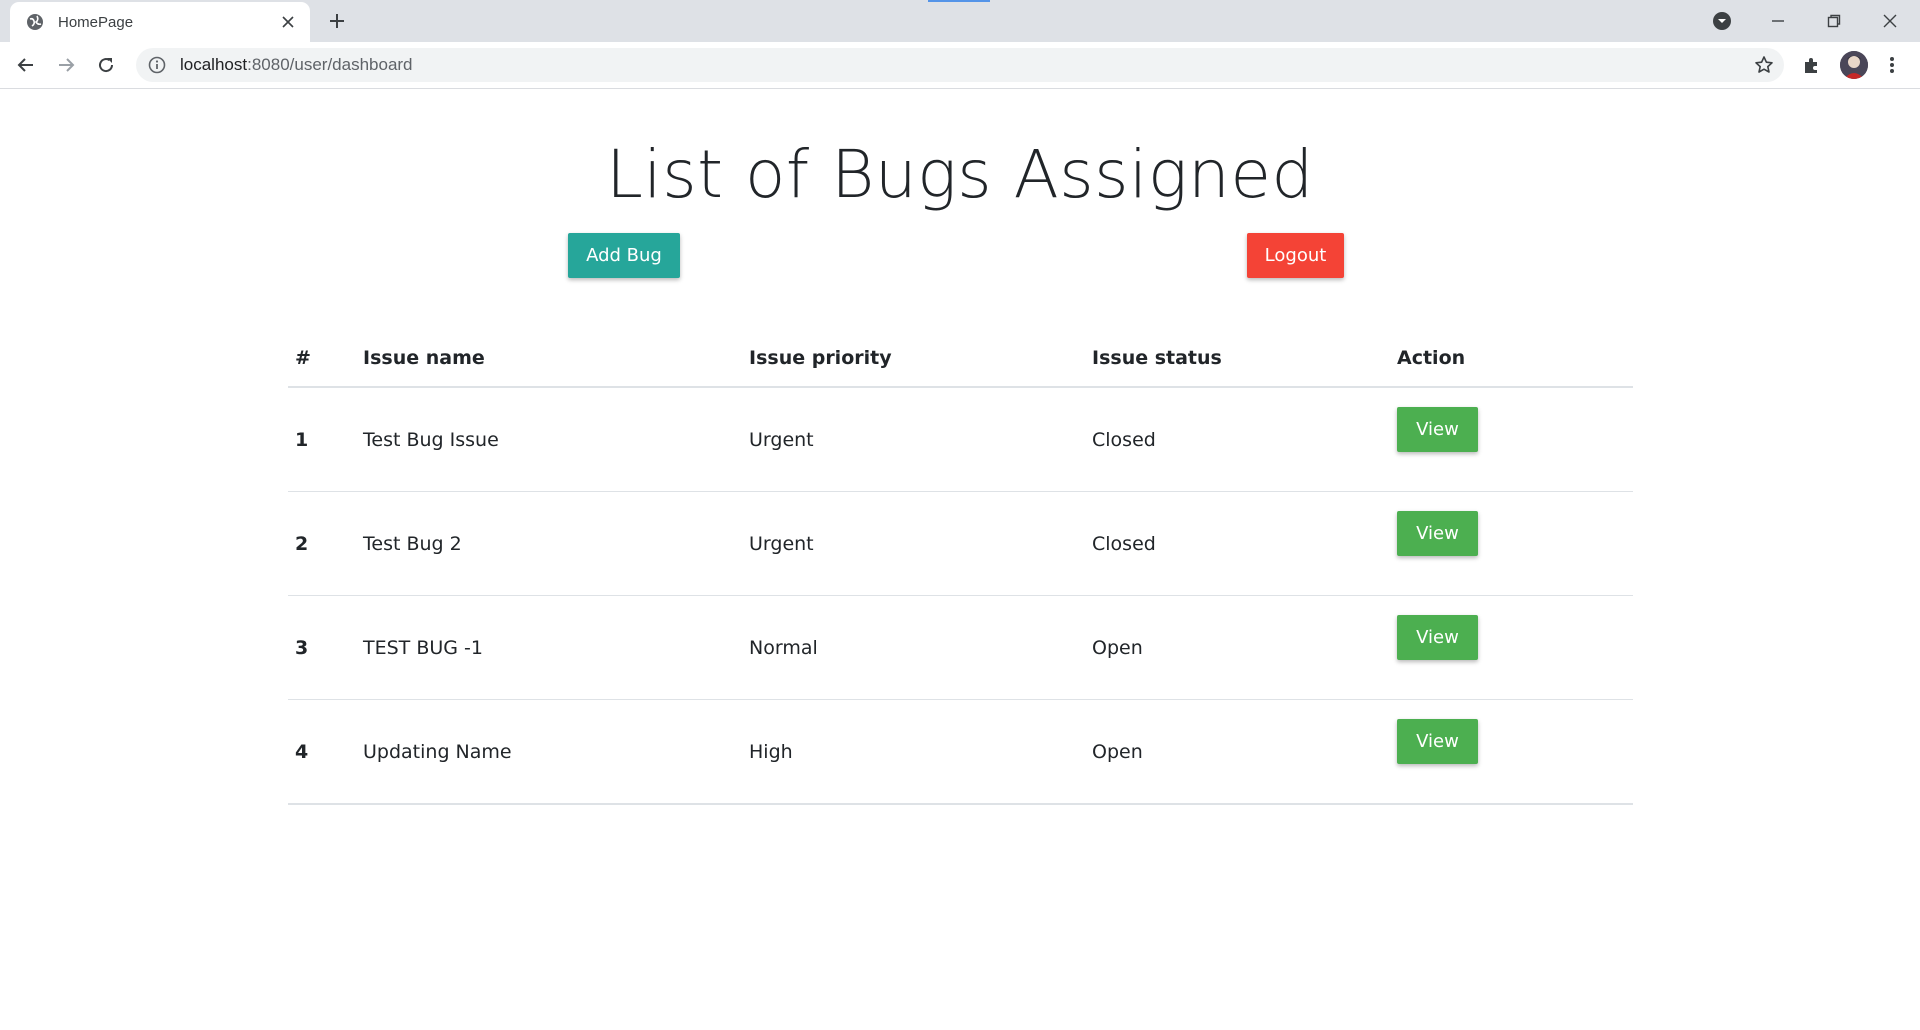 Image resolution: width=1920 pixels, height=1030 pixels. Describe the element at coordinates (1854, 65) in the screenshot. I see `profile-avatar` at that location.